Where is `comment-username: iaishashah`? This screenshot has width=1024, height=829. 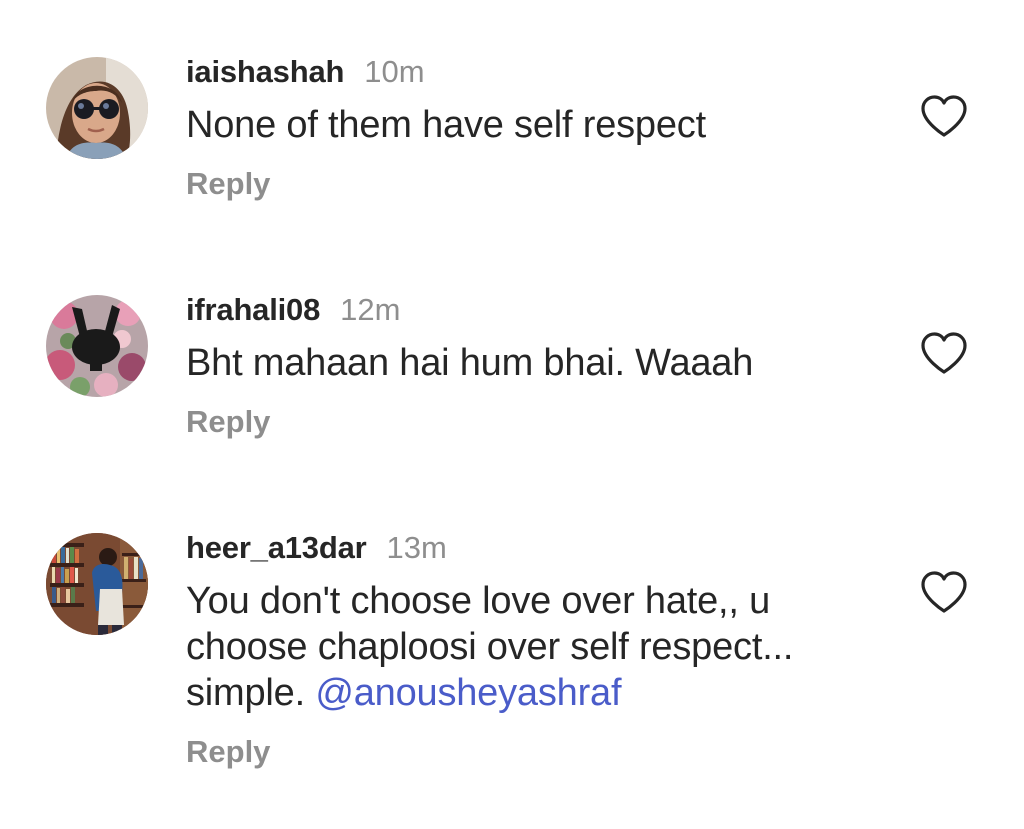
comment-username: iaishashah is located at coordinates (265, 72).